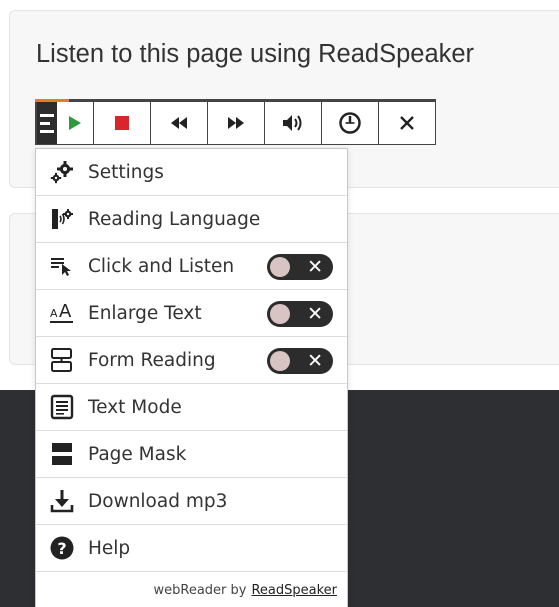  What do you see at coordinates (191, 548) in the screenshot?
I see `menu-item-help: ? Help` at bounding box center [191, 548].